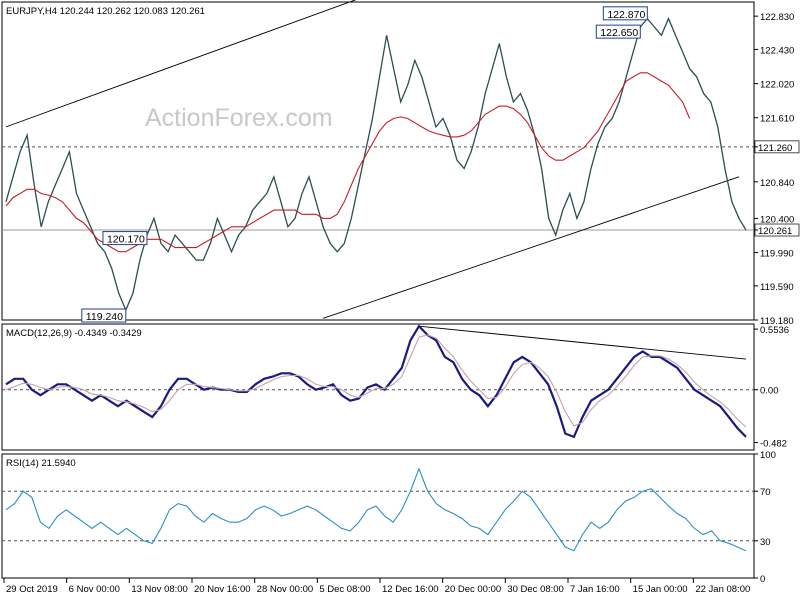 Image resolution: width=800 pixels, height=605 pixels. I want to click on x-tick-label: 15 Jan 00:00, so click(660, 589).